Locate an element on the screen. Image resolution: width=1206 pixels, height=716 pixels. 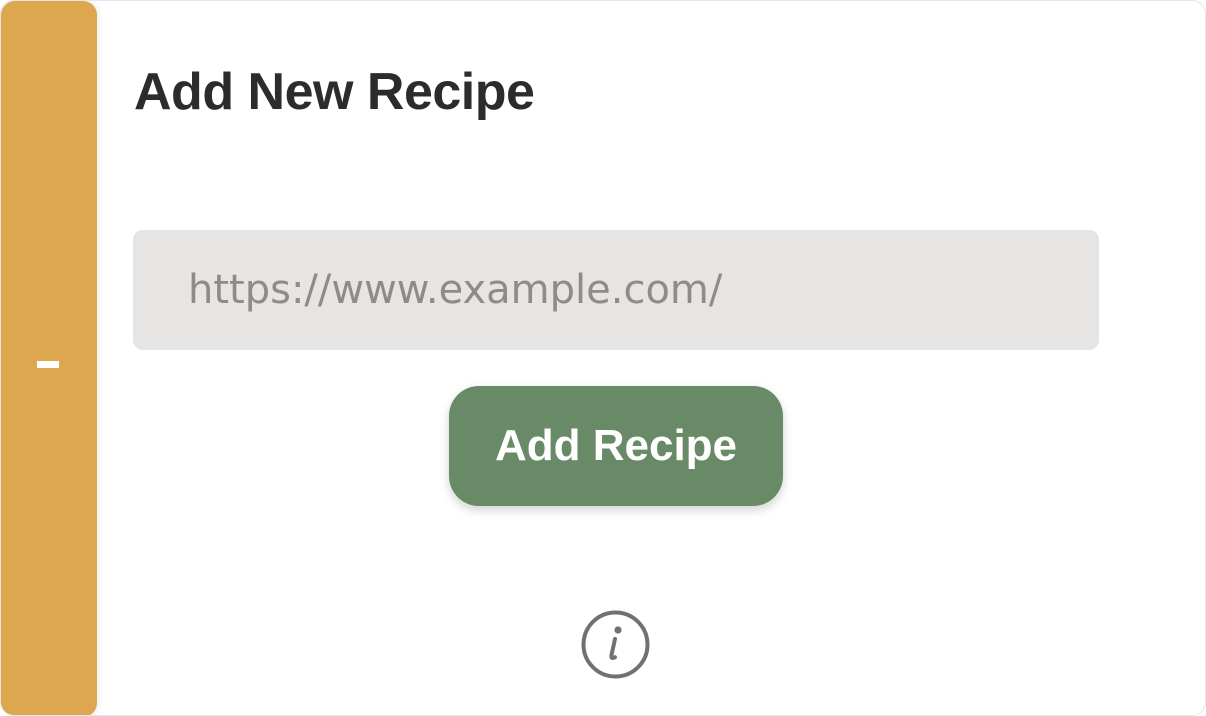
add-recipe-button: Add Recipe is located at coordinates (616, 446).